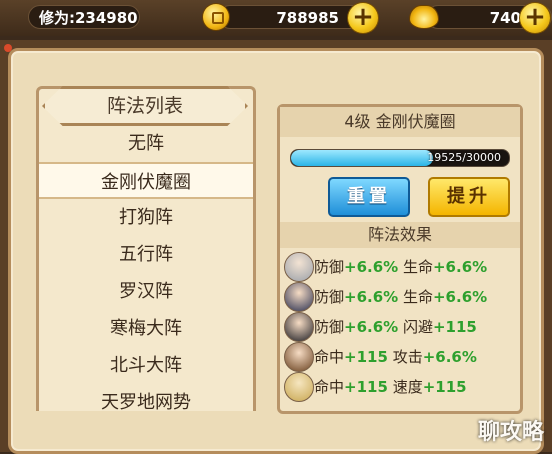  I want to click on add-gold-button: +, so click(535, 18).